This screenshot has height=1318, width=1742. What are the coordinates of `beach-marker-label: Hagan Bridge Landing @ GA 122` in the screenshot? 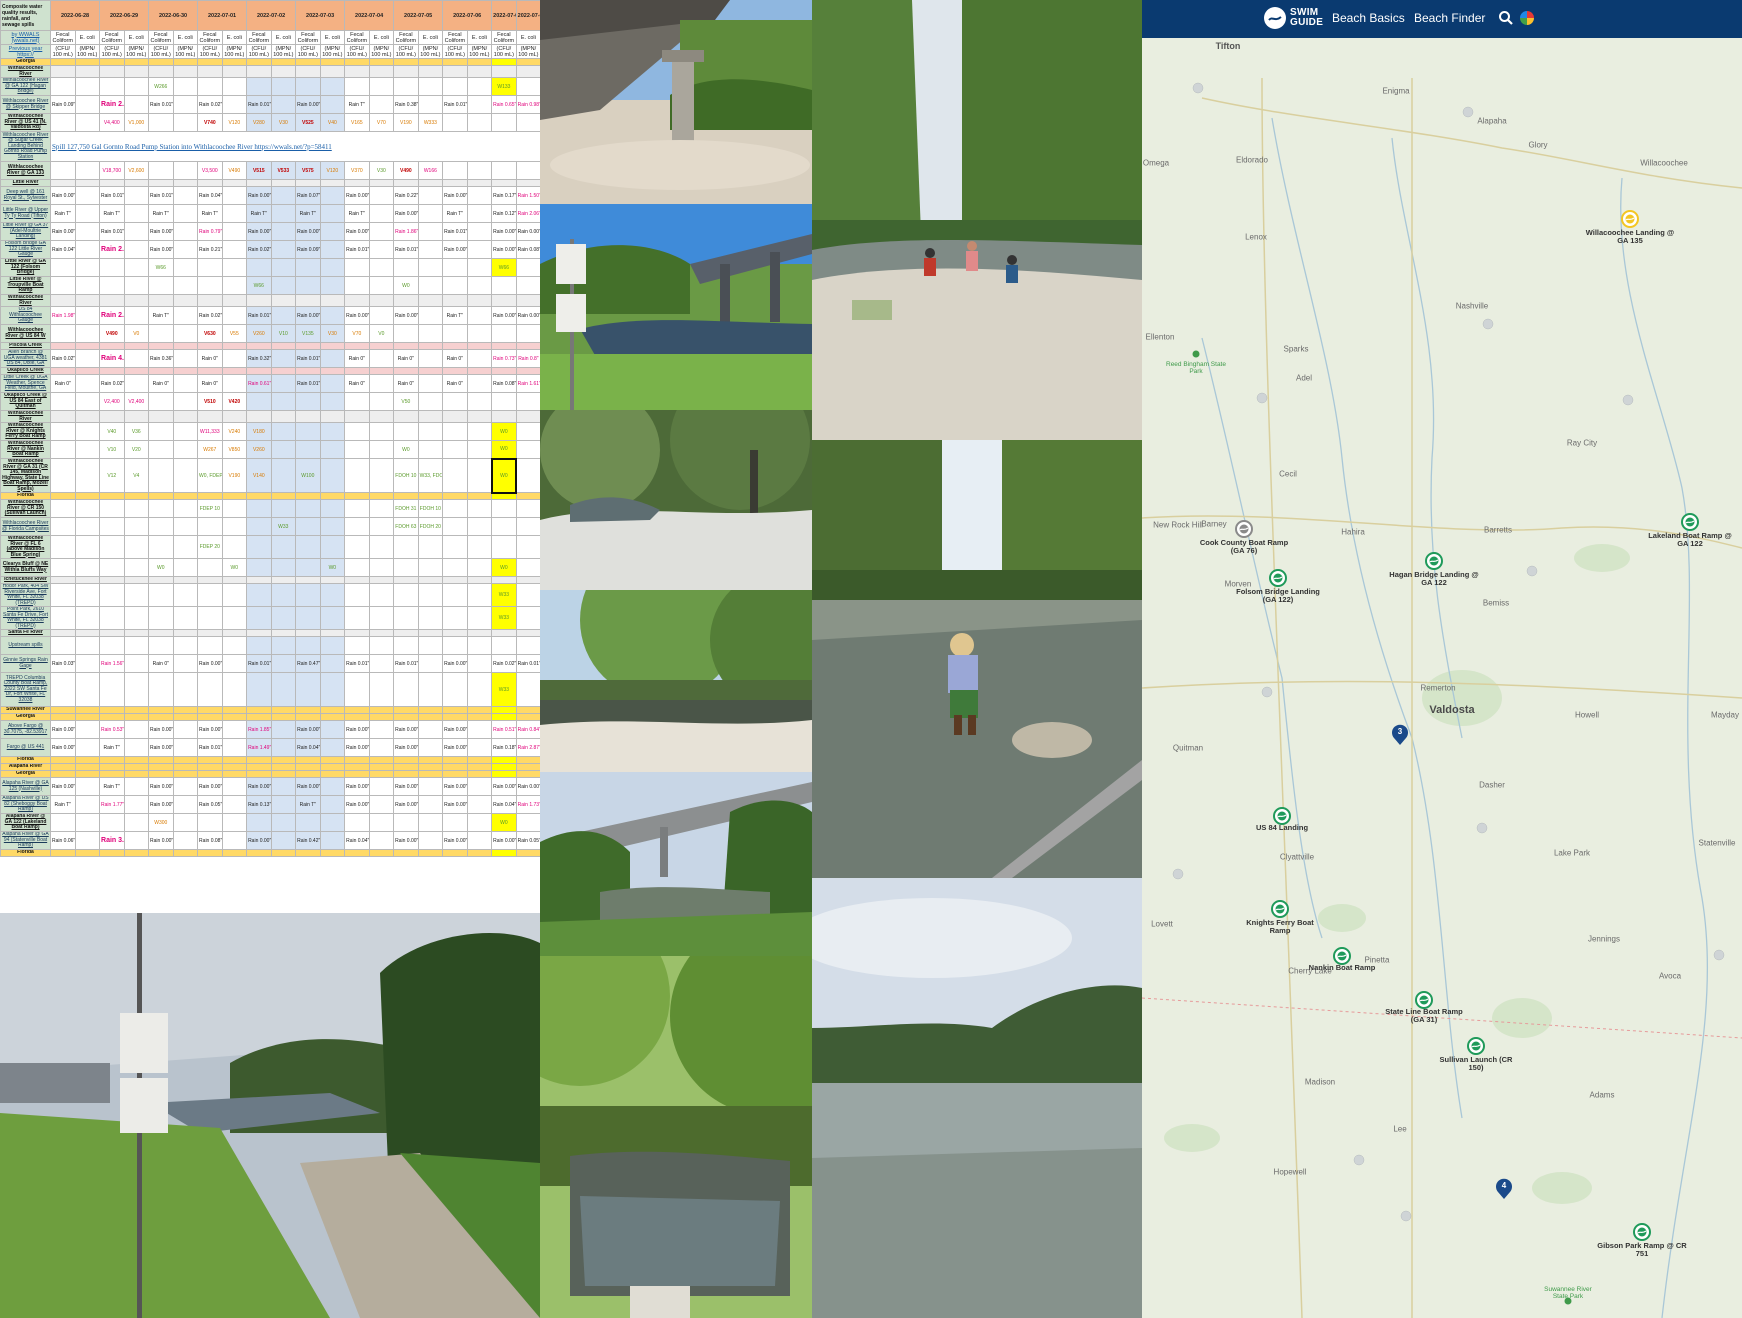 It's located at (1434, 579).